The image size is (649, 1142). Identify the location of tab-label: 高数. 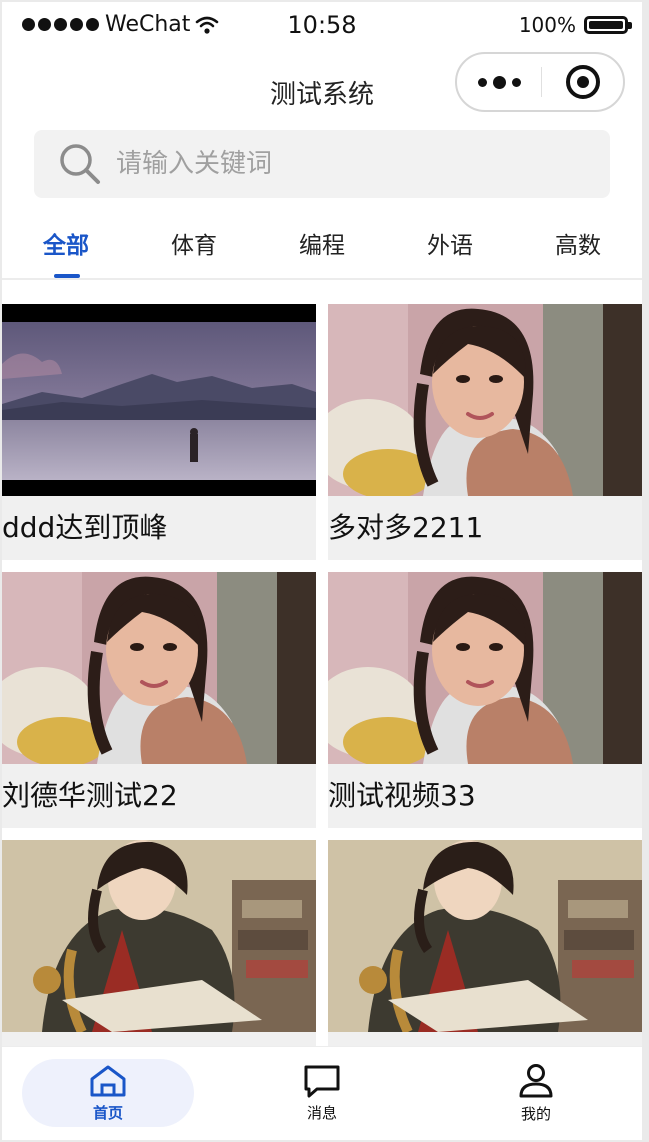
(578, 246).